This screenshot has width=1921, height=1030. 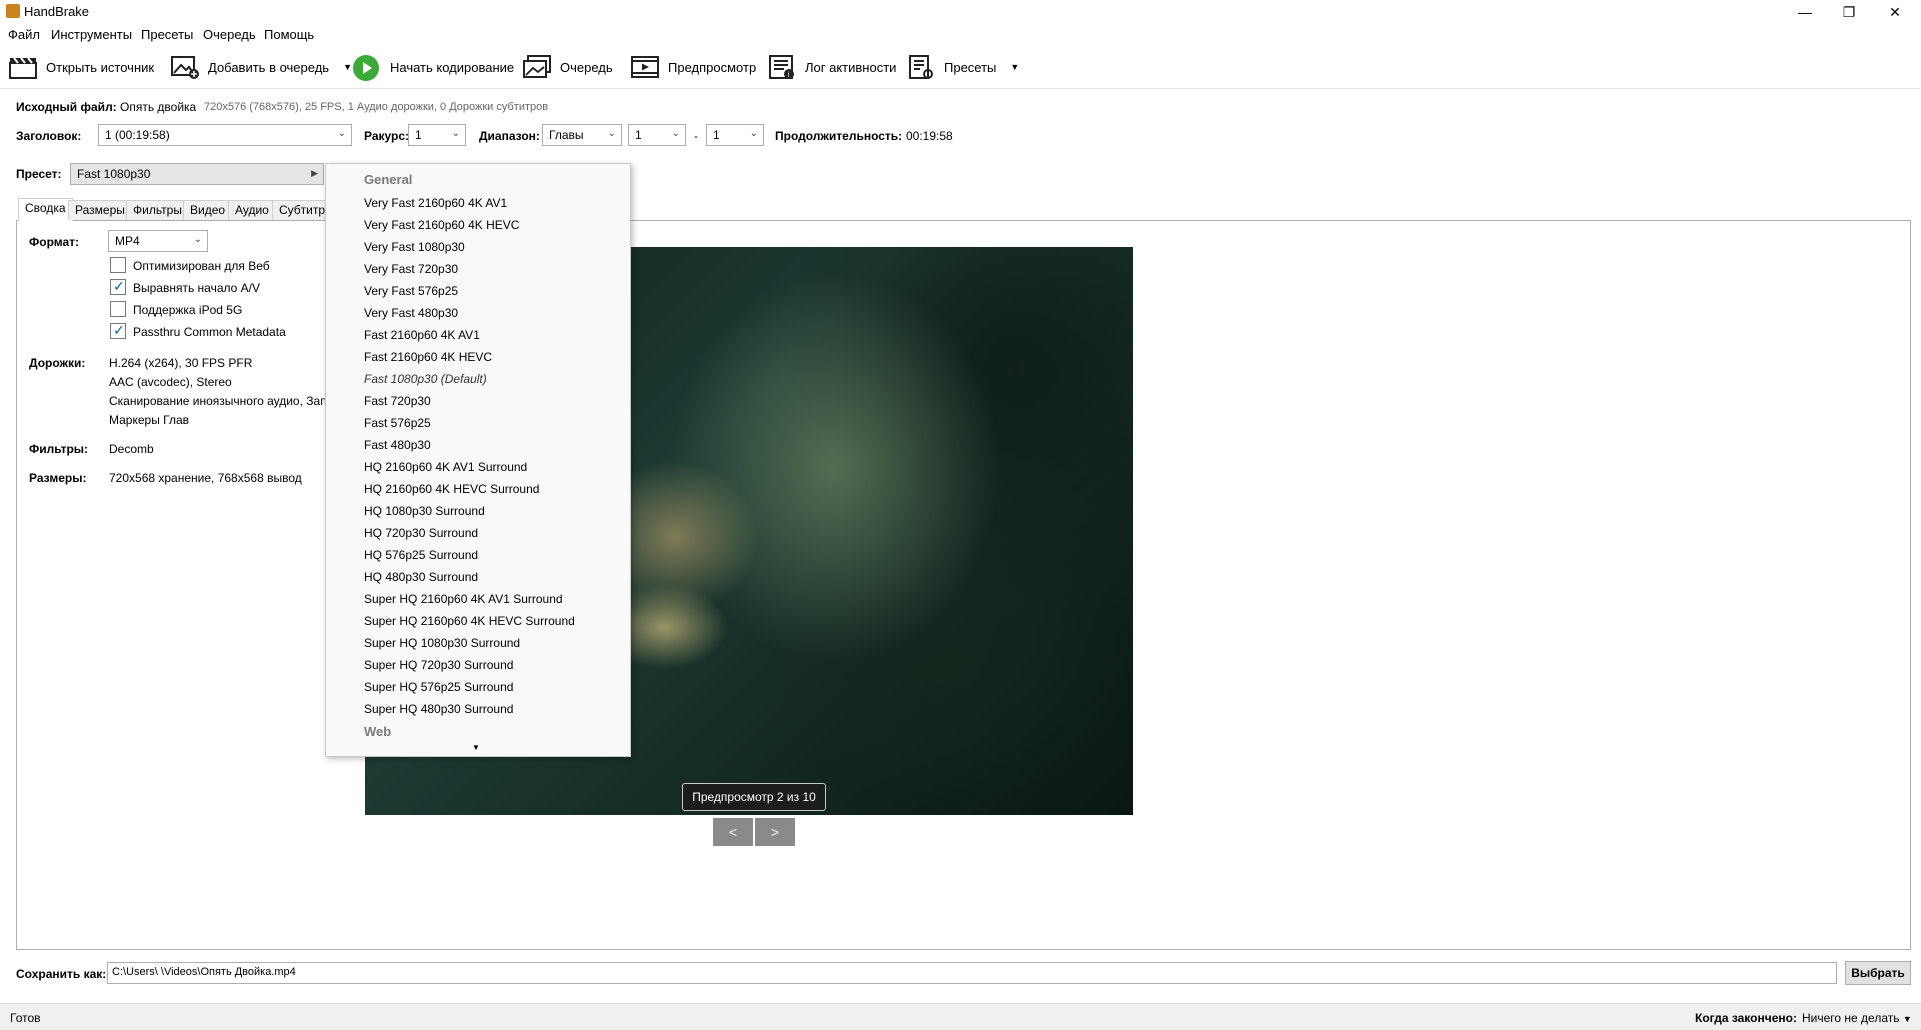 I want to click on ipod-5g-label: Поддержка iPod 5G, so click(x=188, y=310).